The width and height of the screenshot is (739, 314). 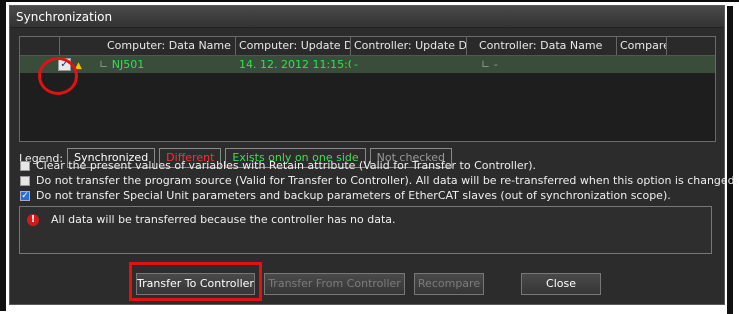 What do you see at coordinates (367, 64) in the screenshot?
I see `table-row: ✓ ▲ ∟ NJ501 14. 12. 2012 11:15:09 - ∟ -` at bounding box center [367, 64].